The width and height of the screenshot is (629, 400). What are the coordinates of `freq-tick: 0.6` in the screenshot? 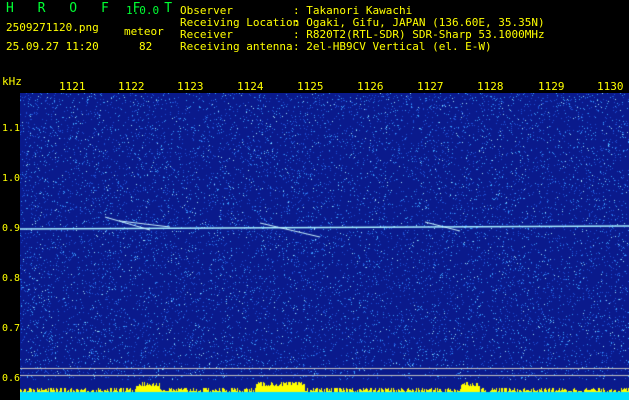 It's located at (11, 378).